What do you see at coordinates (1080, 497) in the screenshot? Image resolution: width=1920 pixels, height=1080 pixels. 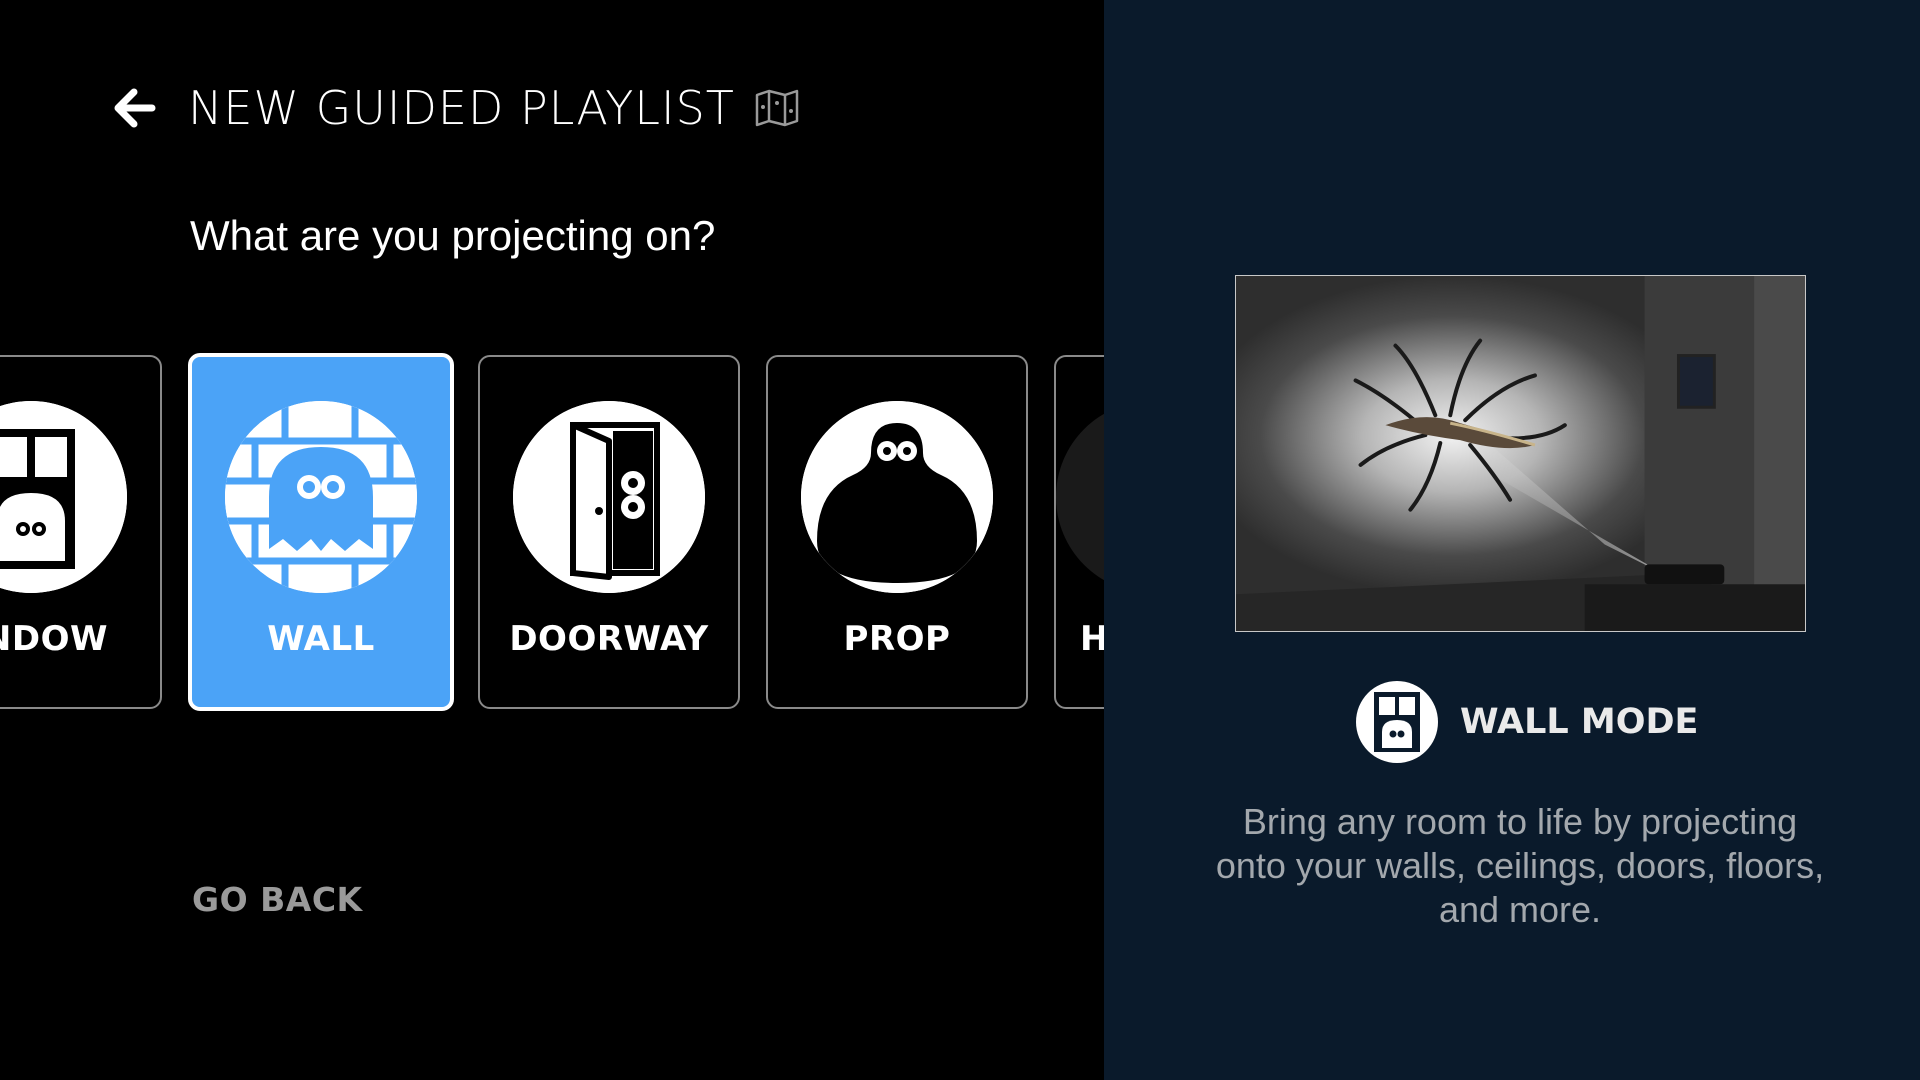 I see `partial-icon` at bounding box center [1080, 497].